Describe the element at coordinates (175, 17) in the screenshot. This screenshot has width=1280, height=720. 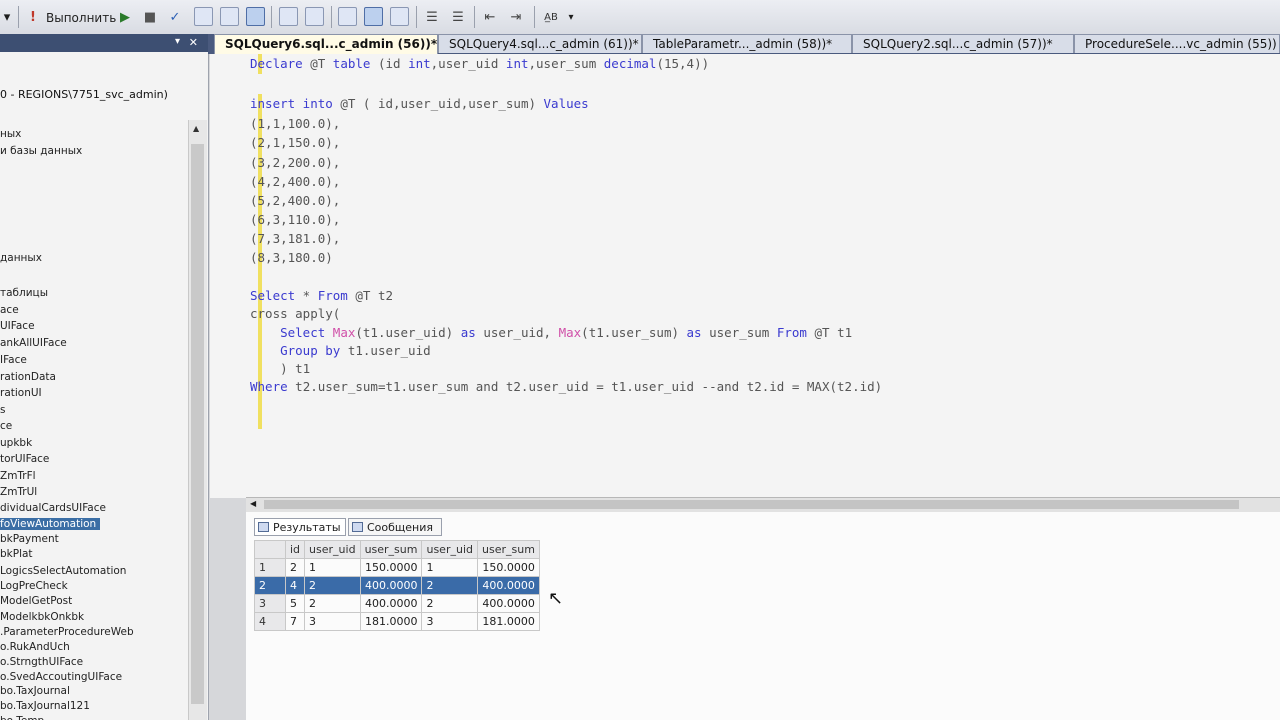
I see `check-icon: ✓` at that location.